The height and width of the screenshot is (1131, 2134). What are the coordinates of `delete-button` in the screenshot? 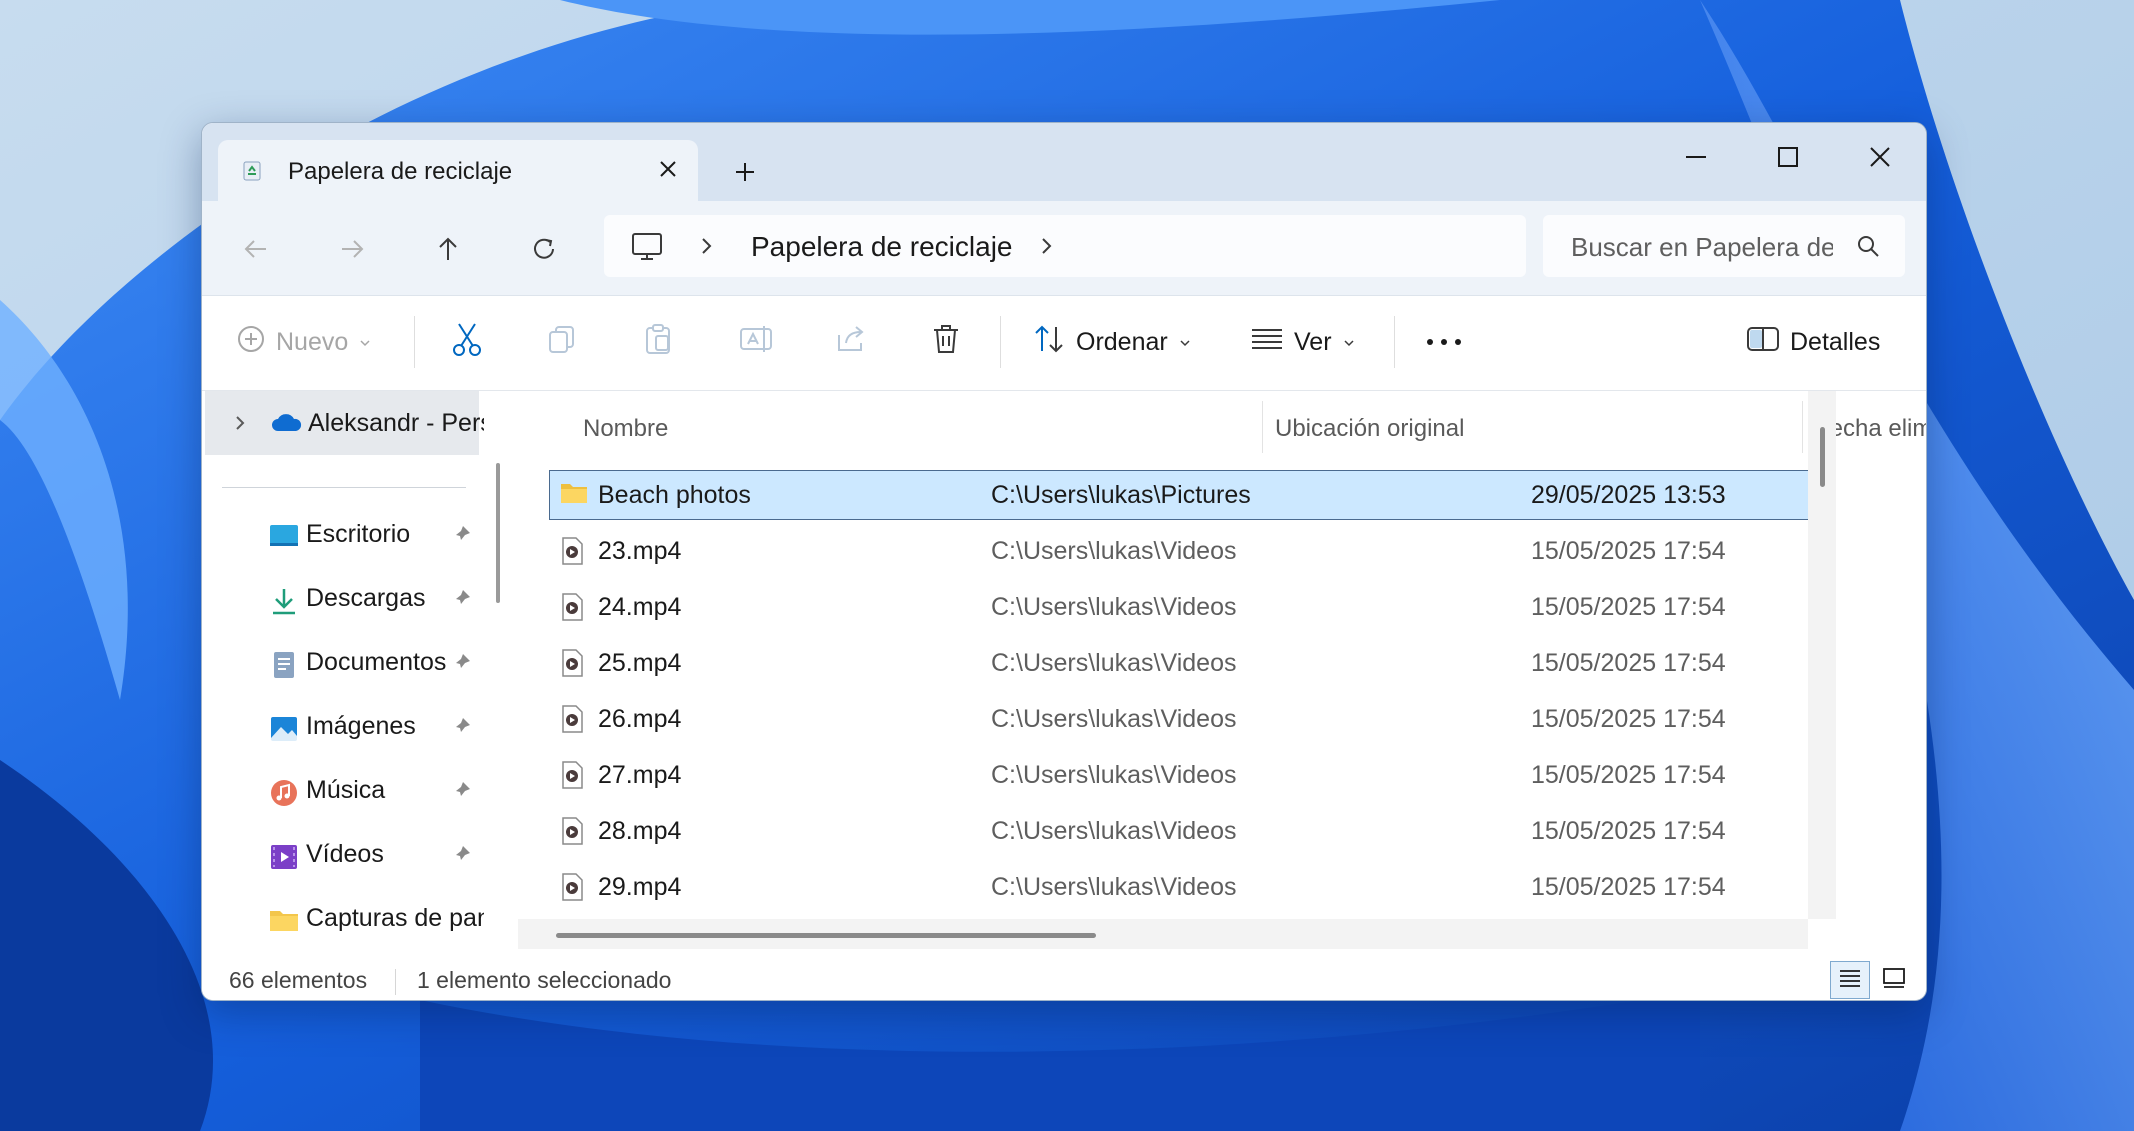 It's located at (946, 342).